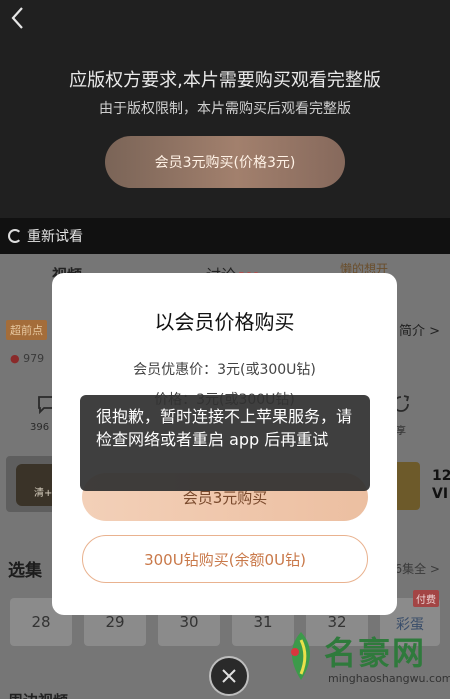  Describe the element at coordinates (301, 656) in the screenshot. I see `leaf-logo-icon` at that location.